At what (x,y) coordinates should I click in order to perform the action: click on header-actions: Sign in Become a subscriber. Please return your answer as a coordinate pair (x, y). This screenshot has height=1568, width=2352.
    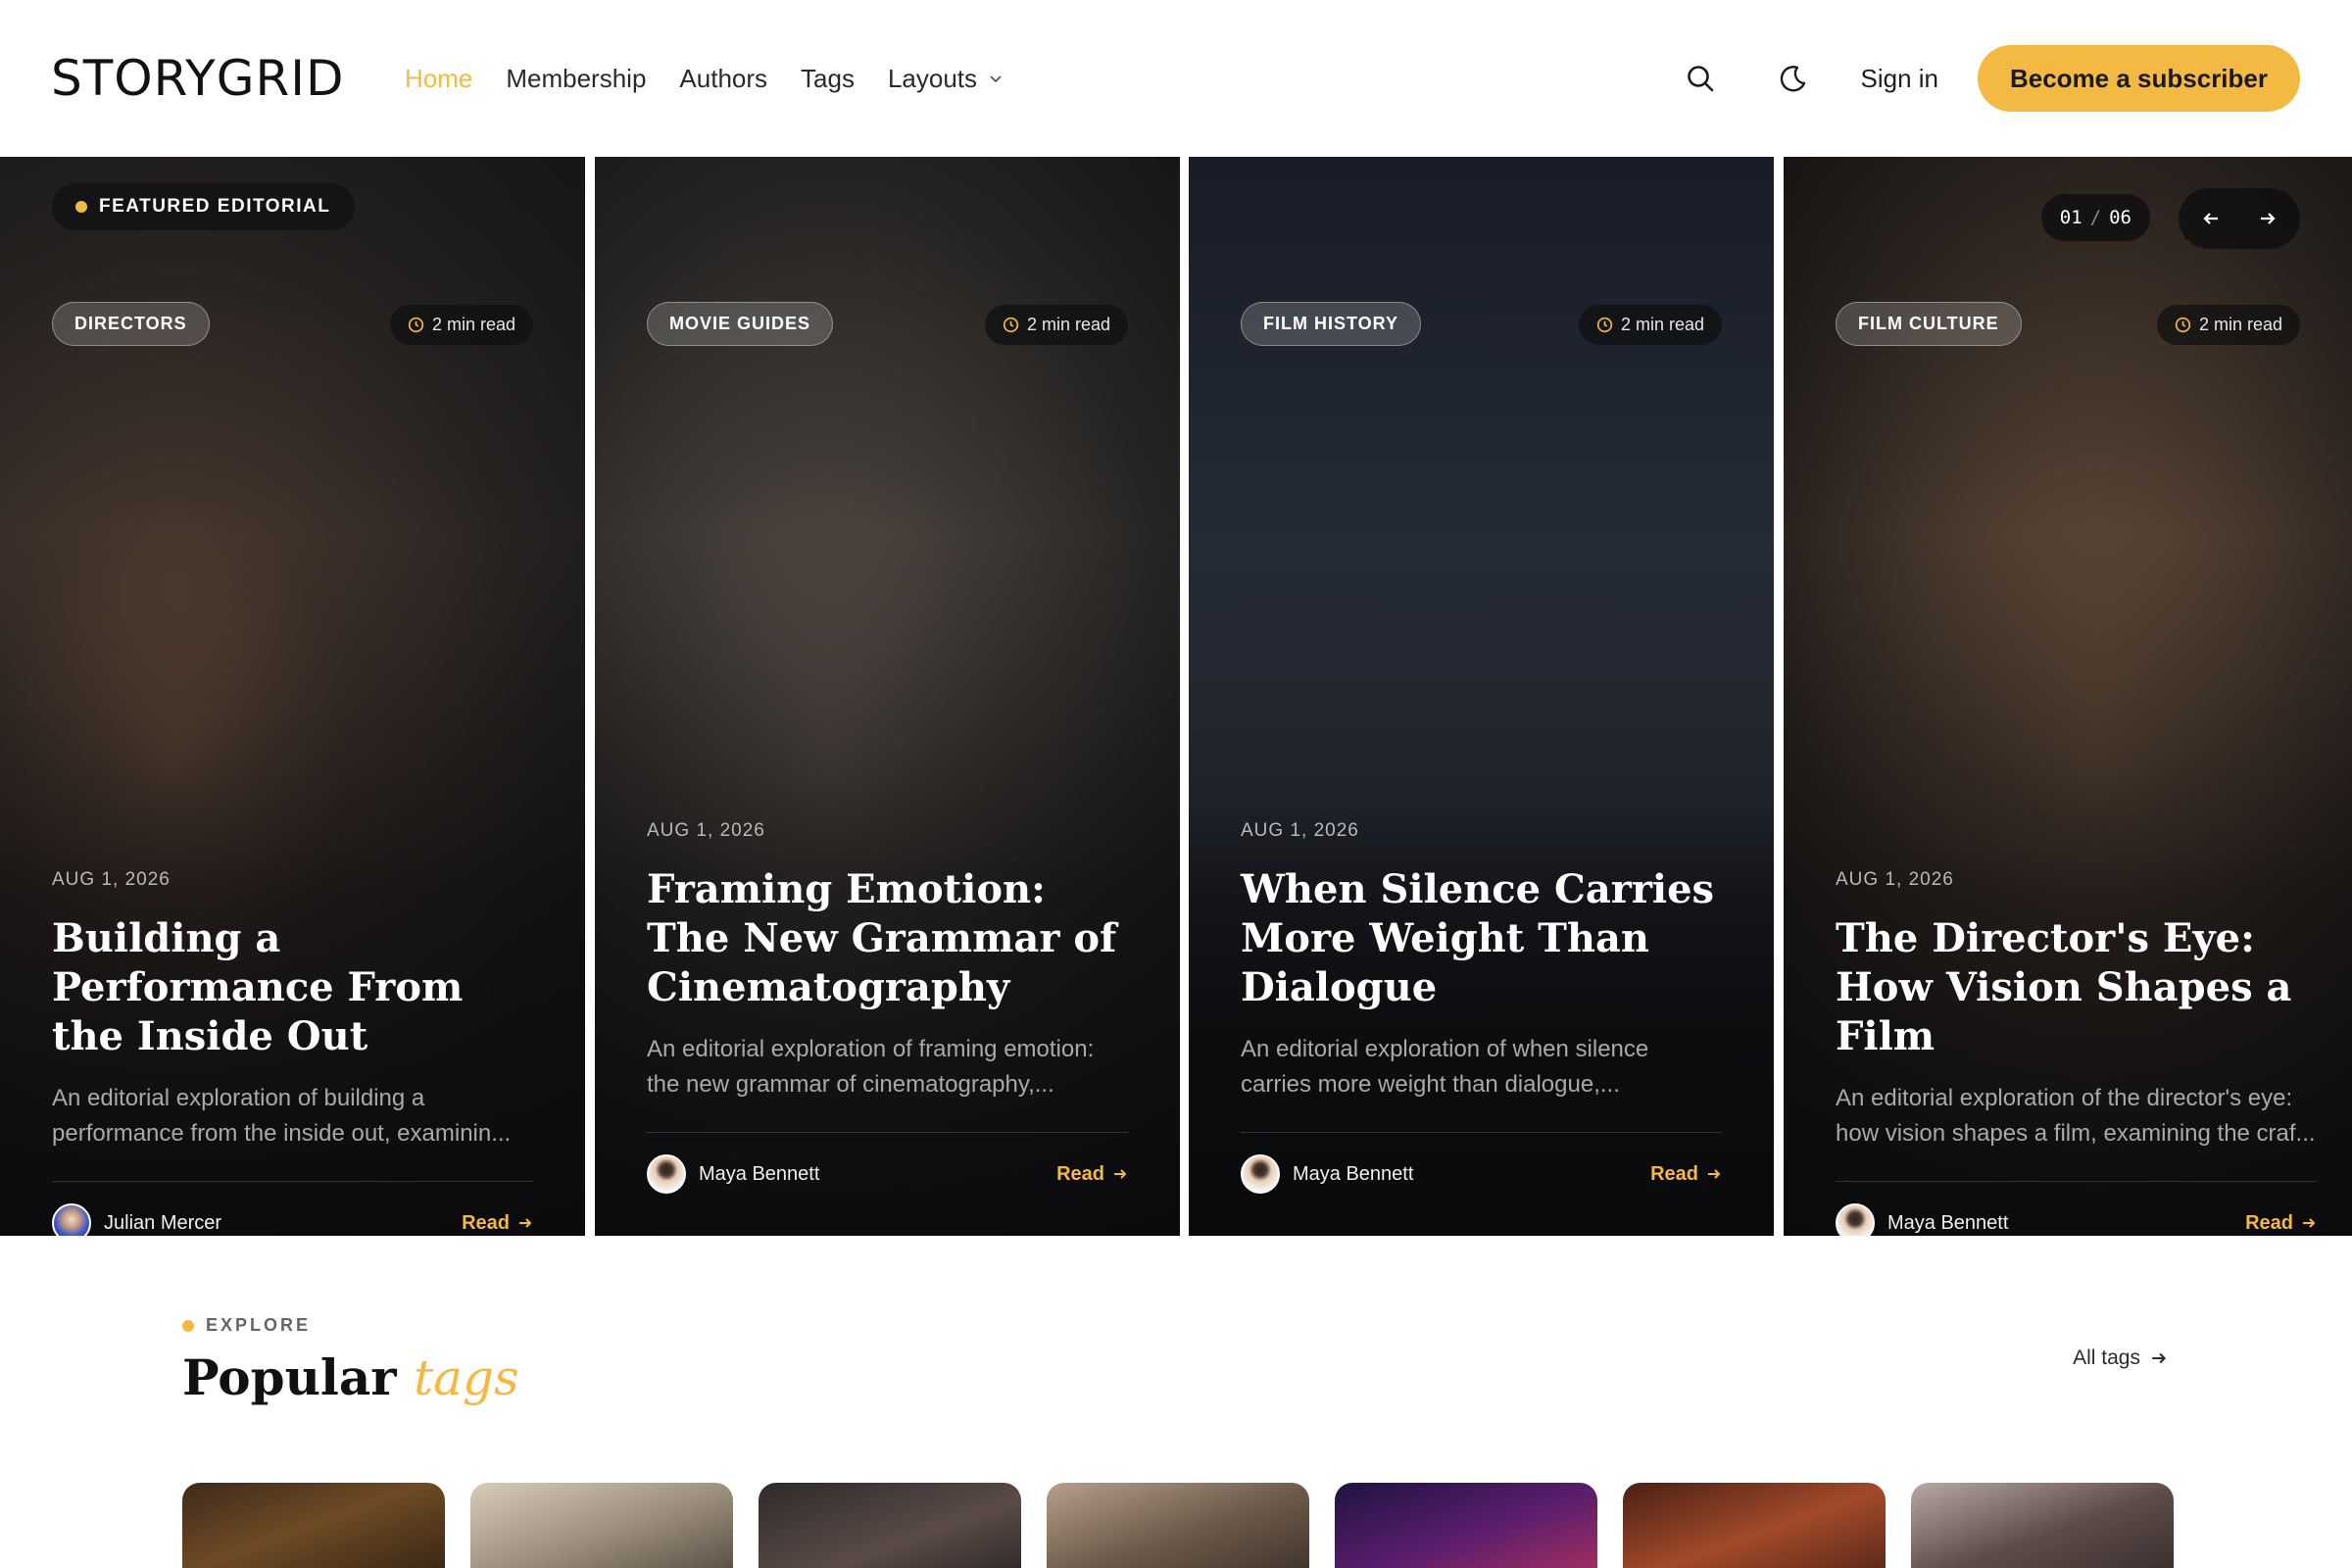
    Looking at the image, I should click on (1988, 78).